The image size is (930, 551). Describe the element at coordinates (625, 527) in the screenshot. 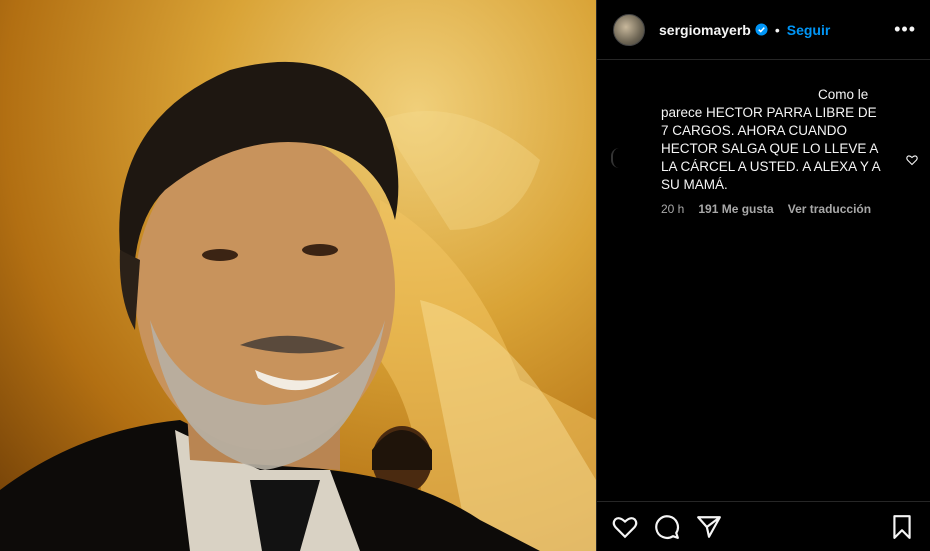

I see `heart-icon` at that location.